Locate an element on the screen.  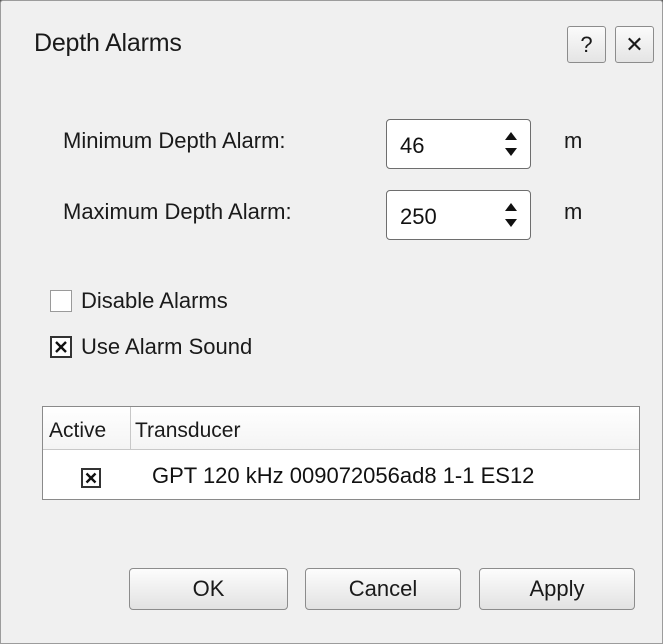
help-icon: ? is located at coordinates (586, 44).